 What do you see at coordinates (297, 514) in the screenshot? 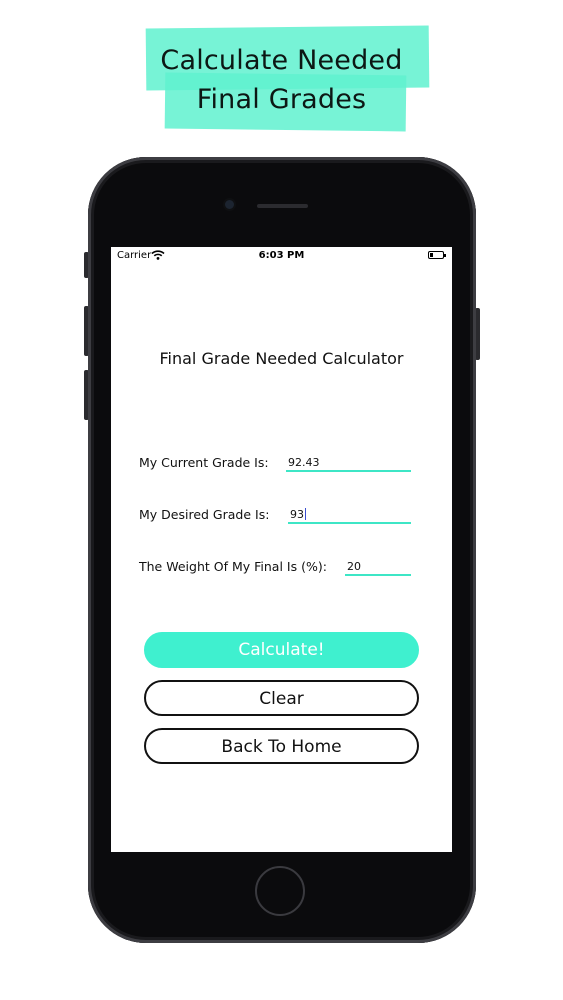
I see `desired-grade-value: 93` at bounding box center [297, 514].